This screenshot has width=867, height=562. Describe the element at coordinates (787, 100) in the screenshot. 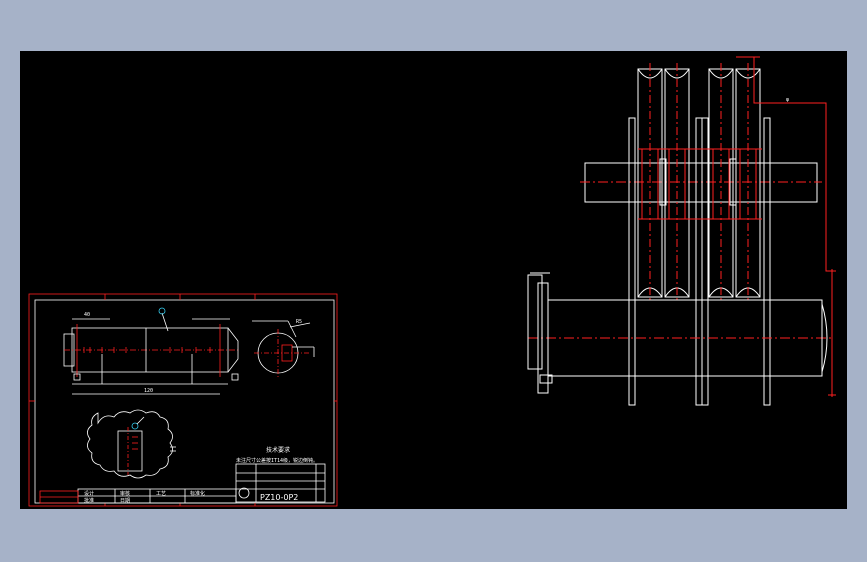

I see `leader-label: φ` at that location.